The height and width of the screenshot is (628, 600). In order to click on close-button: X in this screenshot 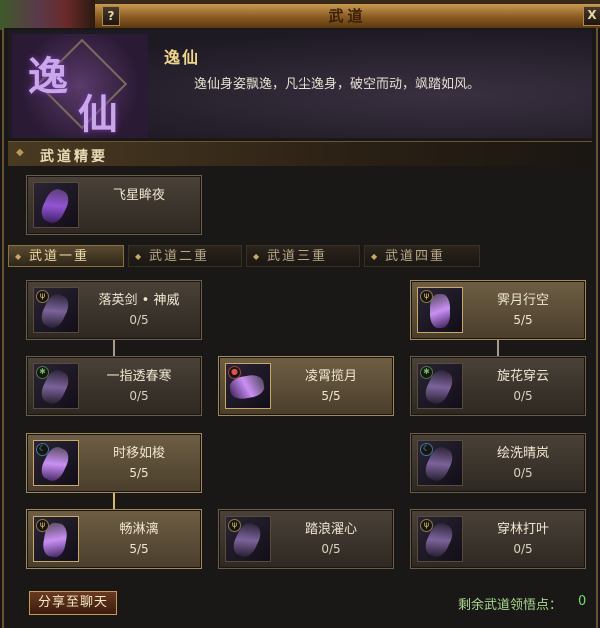, I will do `click(591, 16)`.